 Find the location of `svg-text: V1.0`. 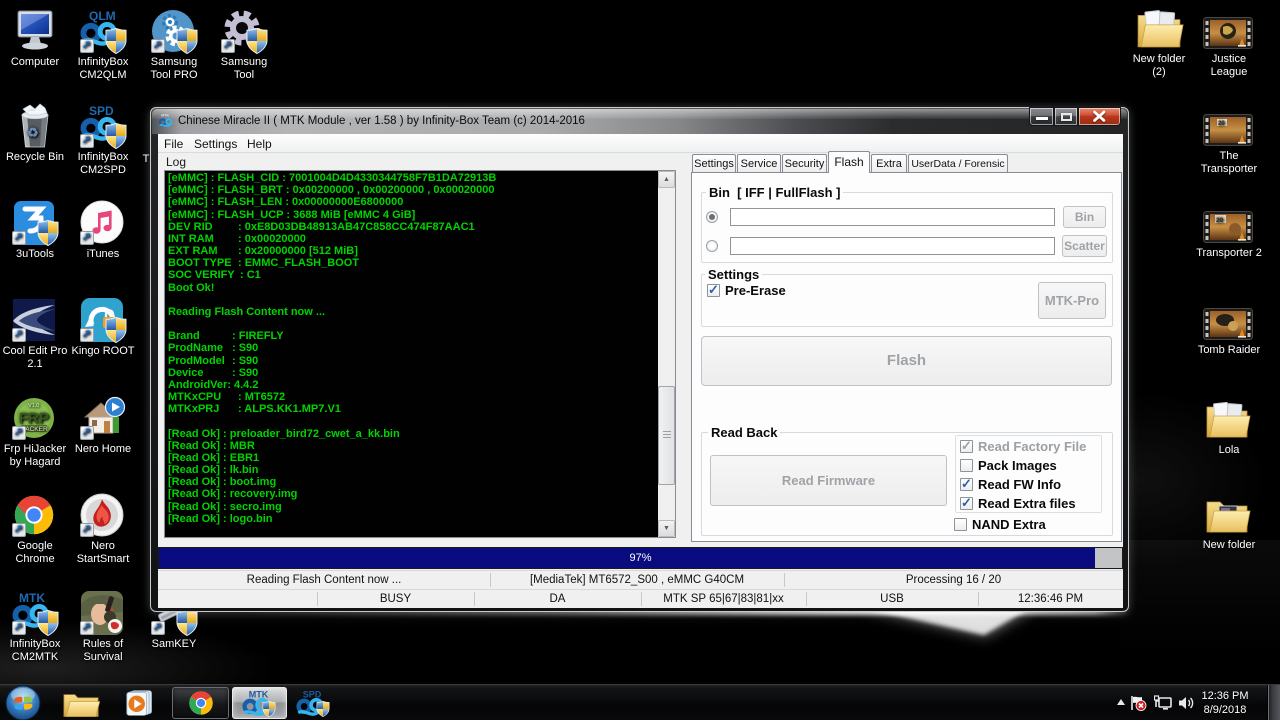

svg-text: V1.0 is located at coordinates (33, 406).